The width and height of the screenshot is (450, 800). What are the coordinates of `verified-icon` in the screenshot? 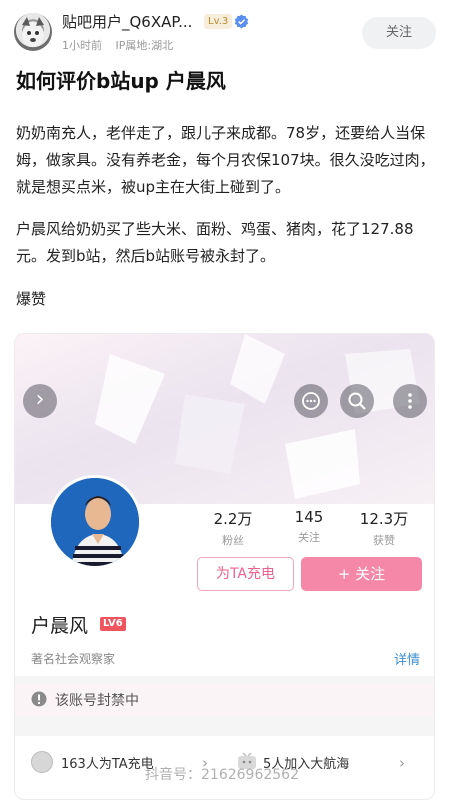 It's located at (241, 21).